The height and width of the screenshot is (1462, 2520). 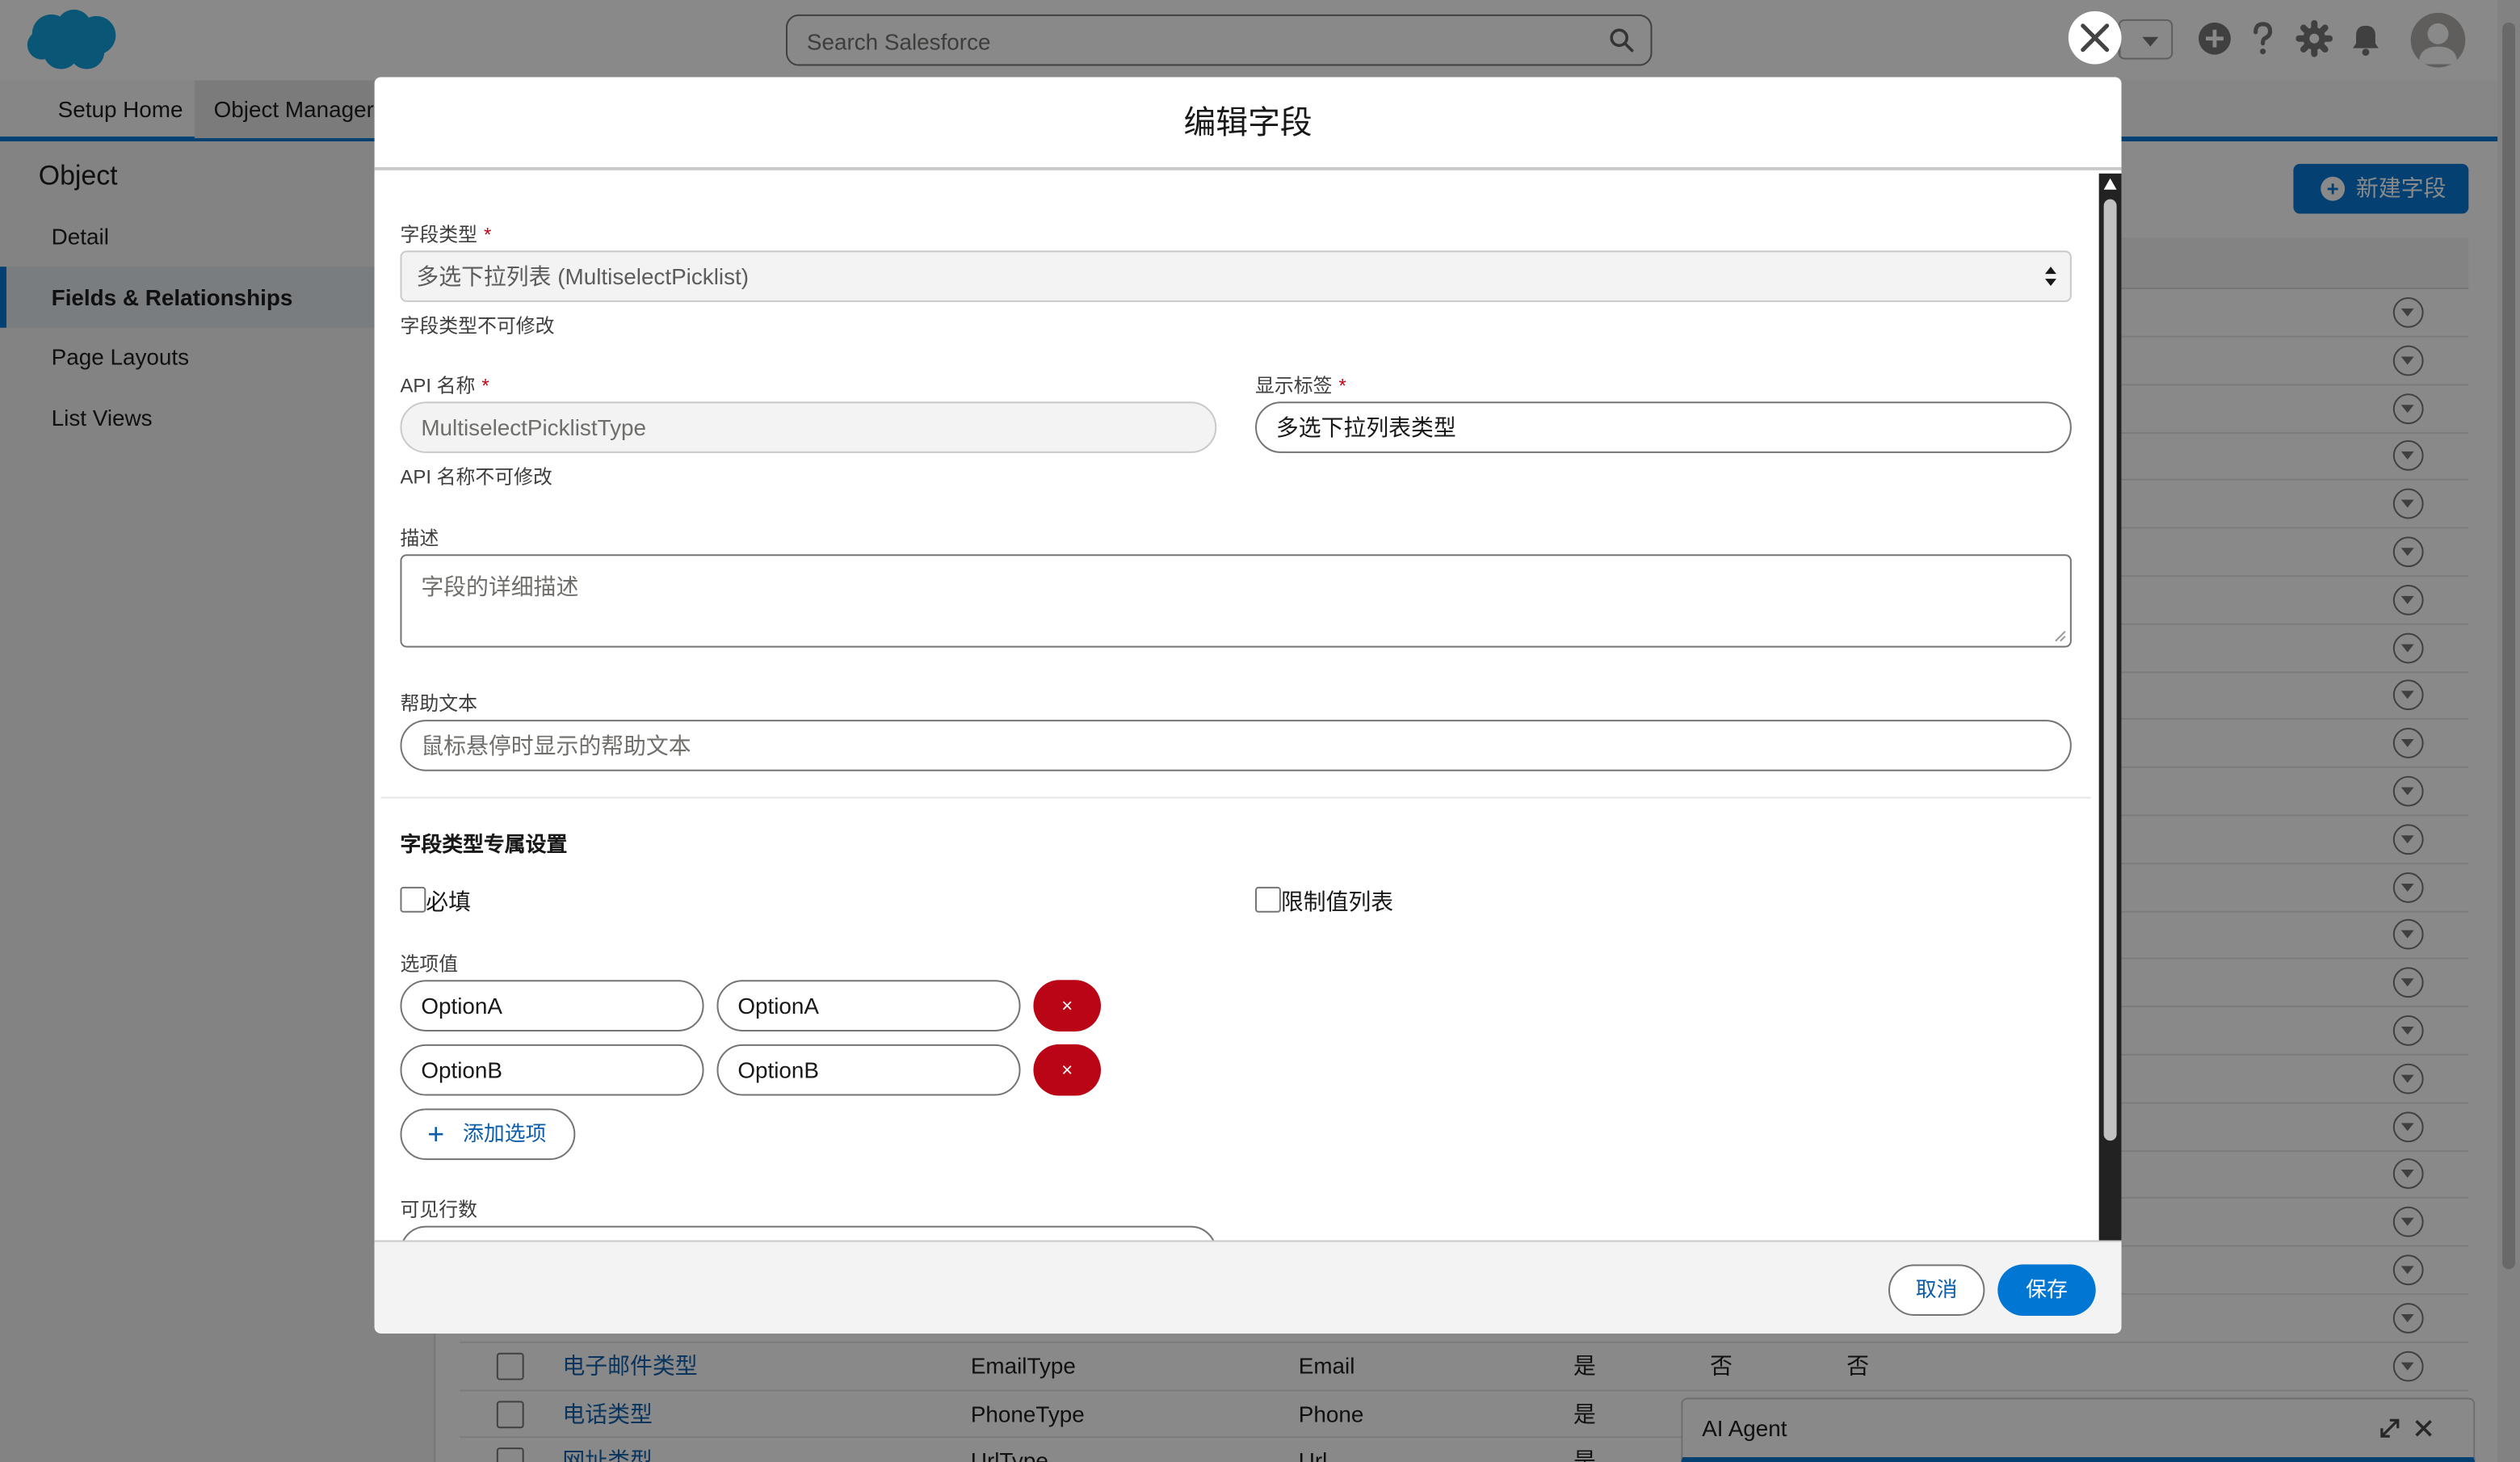 What do you see at coordinates (2060, 636) in the screenshot?
I see `resize-handle-icon` at bounding box center [2060, 636].